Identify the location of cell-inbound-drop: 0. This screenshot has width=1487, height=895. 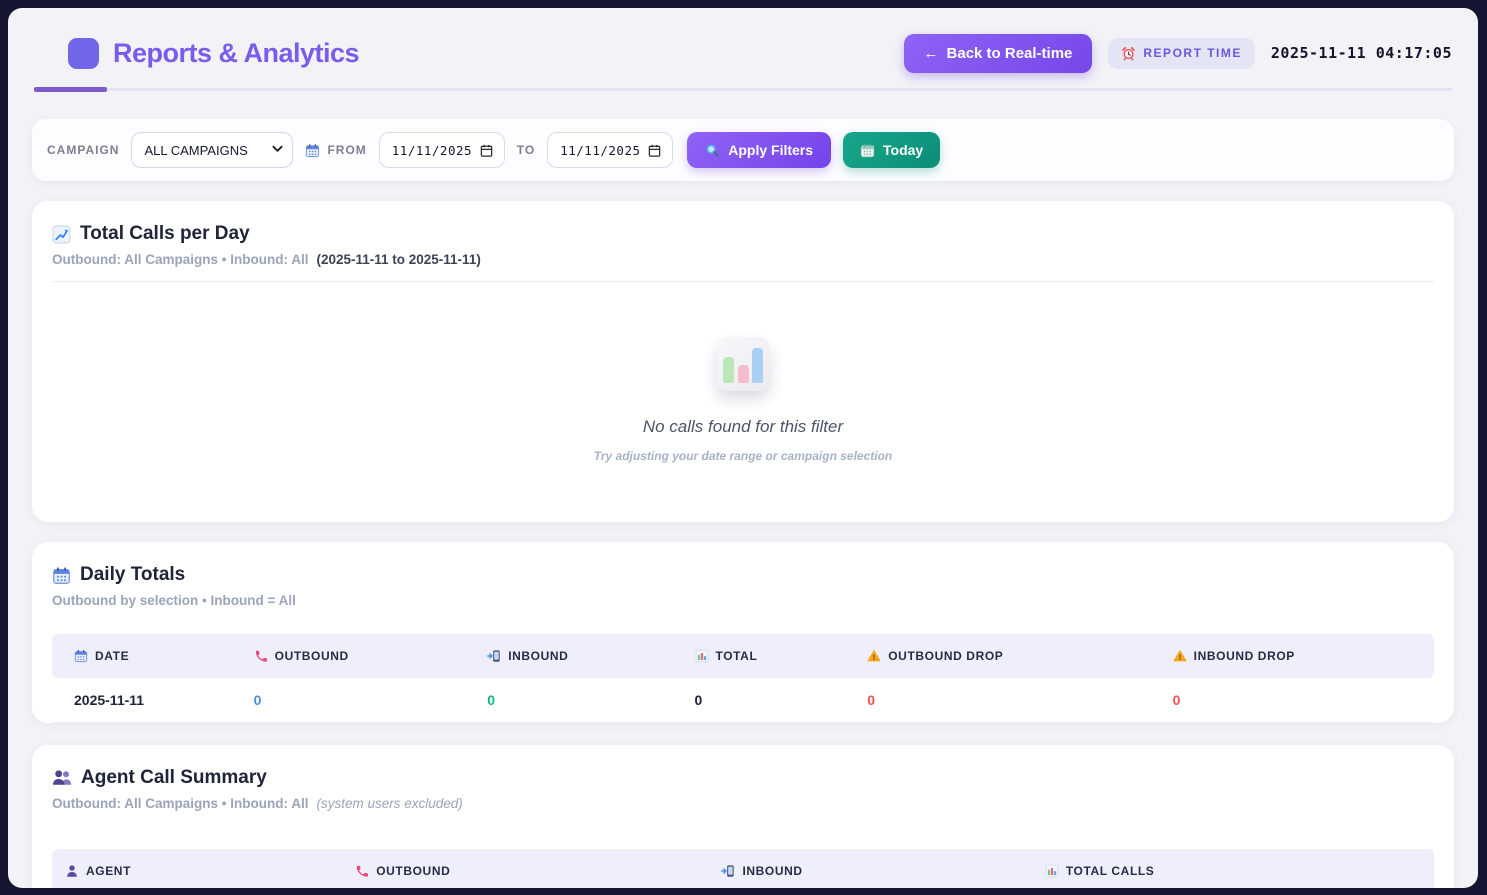
(1292, 700).